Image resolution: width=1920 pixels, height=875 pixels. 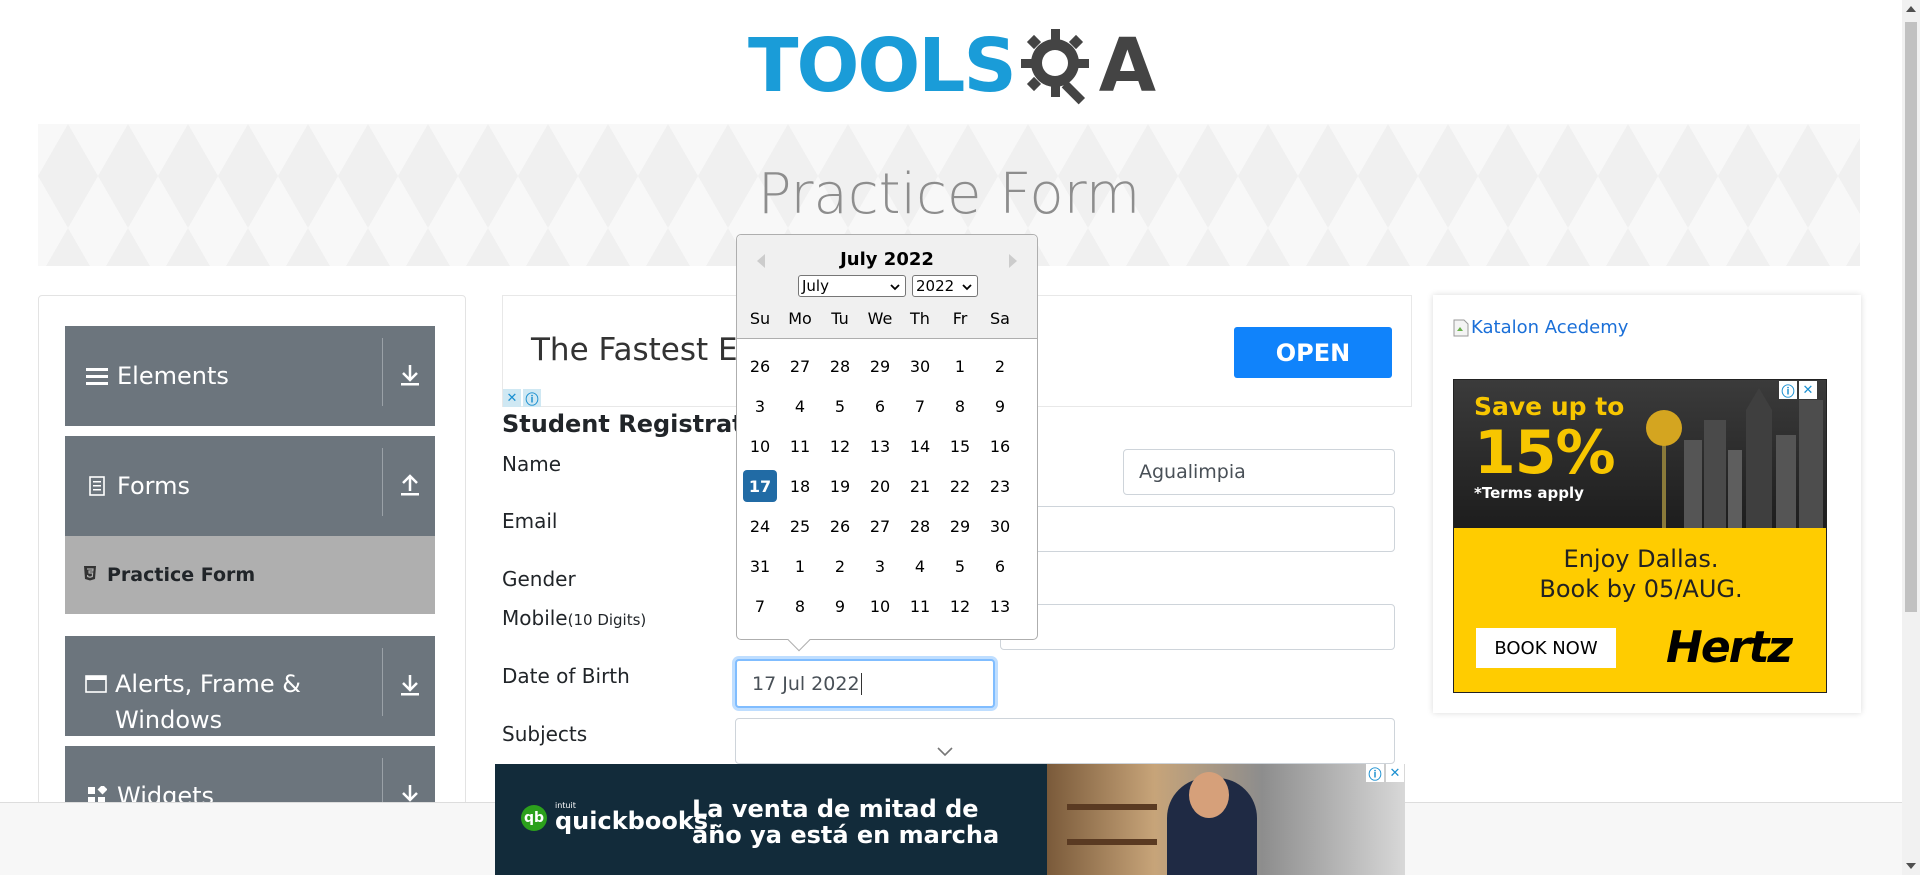 What do you see at coordinates (522, 398) in the screenshot?
I see `adchoices-badge: ✕ ⓘ` at bounding box center [522, 398].